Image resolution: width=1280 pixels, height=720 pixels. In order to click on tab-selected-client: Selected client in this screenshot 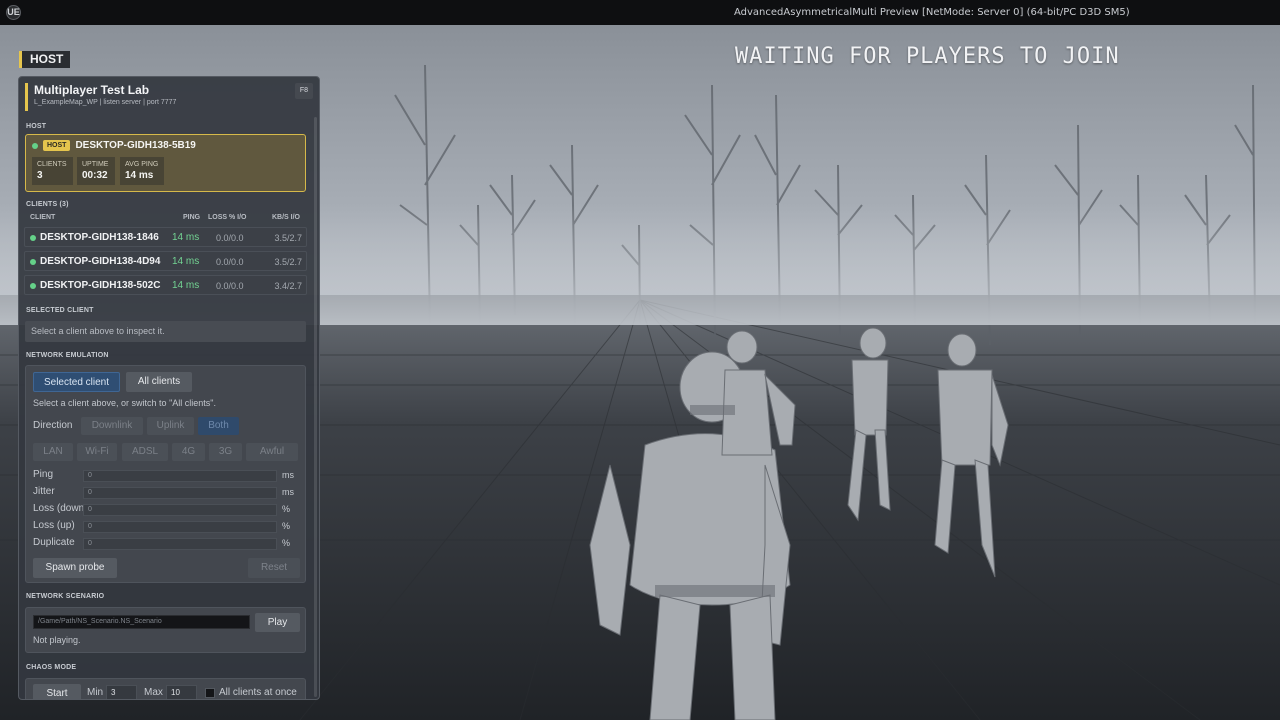, I will do `click(76, 382)`.